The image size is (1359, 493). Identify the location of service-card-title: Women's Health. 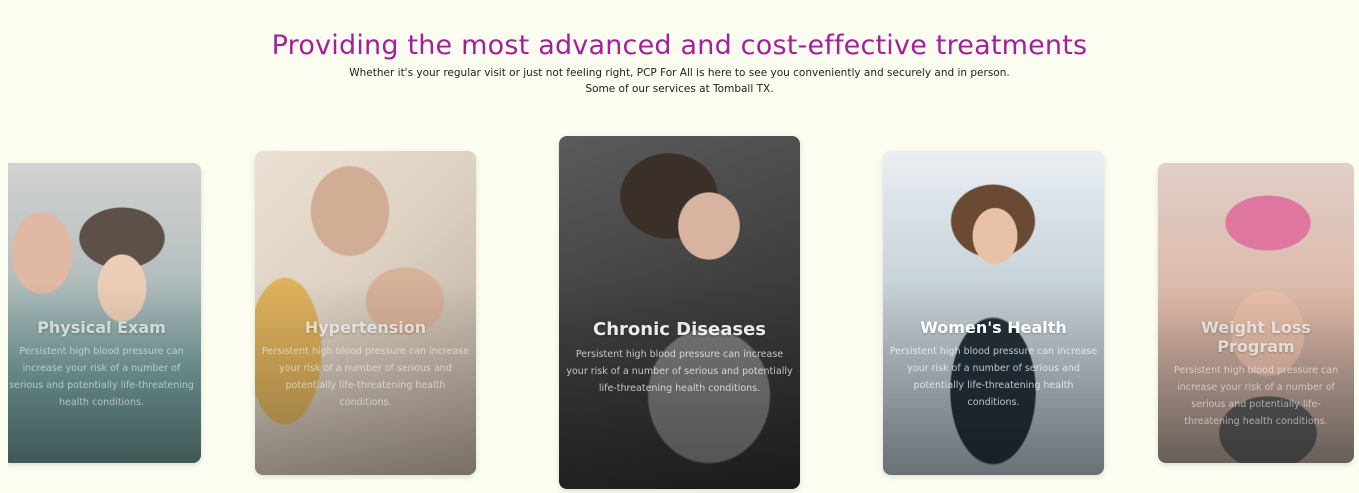
(993, 327).